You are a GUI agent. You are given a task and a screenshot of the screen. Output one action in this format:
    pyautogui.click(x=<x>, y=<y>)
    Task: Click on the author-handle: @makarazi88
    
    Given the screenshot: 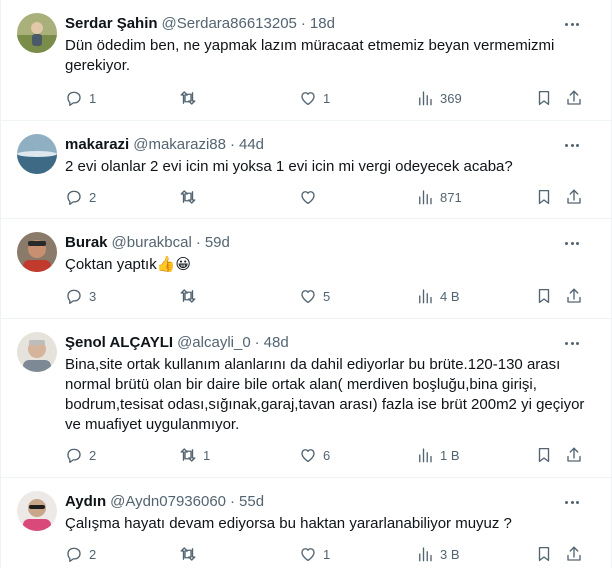 What is the action you would take?
    pyautogui.click(x=179, y=144)
    